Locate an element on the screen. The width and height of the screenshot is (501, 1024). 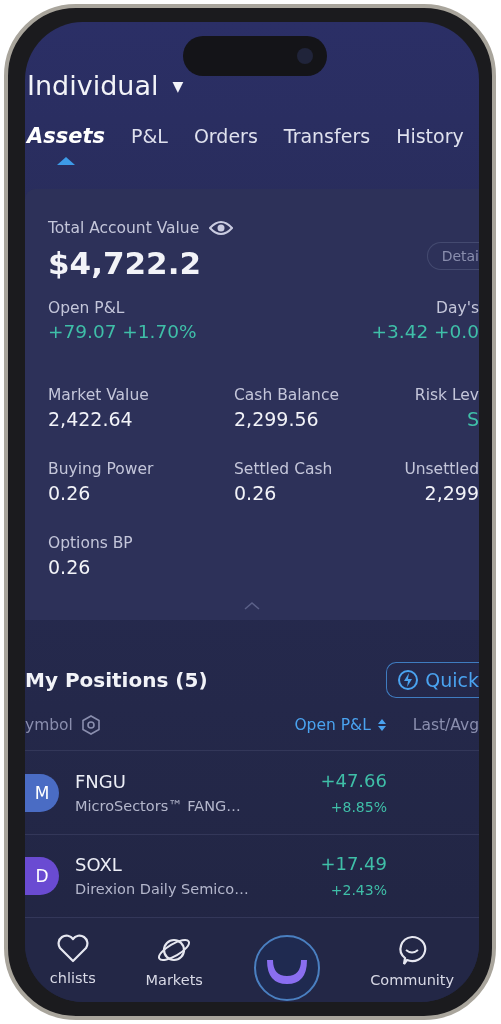
stat-value: 2,299 is located at coordinates (451, 493).